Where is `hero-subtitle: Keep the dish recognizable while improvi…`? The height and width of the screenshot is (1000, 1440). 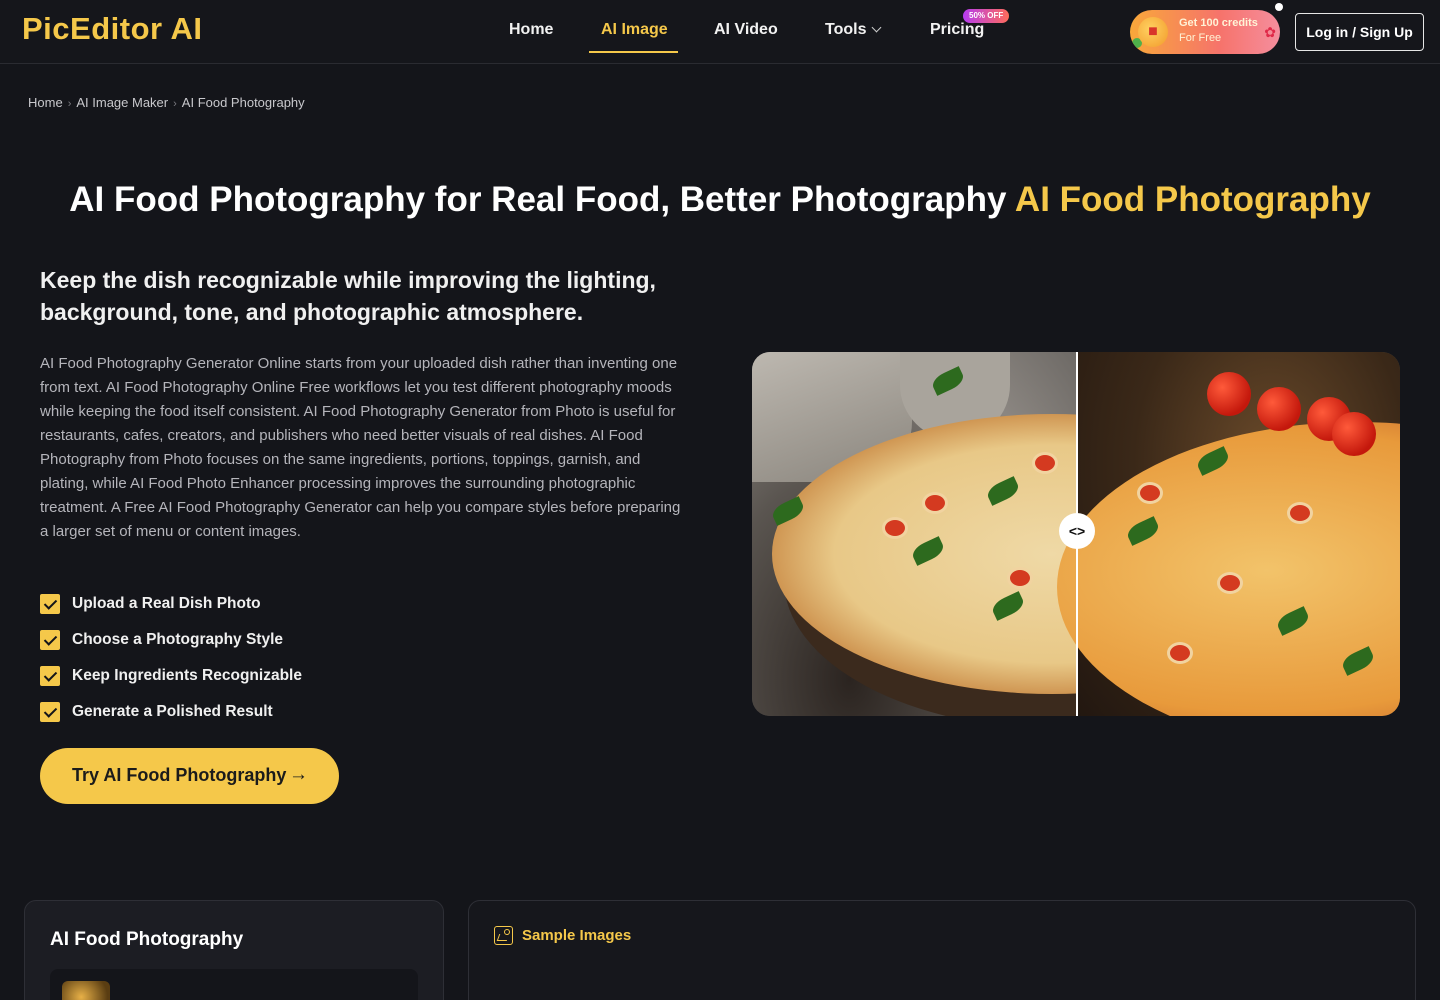
hero-subtitle: Keep the dish recognizable while improvi… is located at coordinates (348, 296).